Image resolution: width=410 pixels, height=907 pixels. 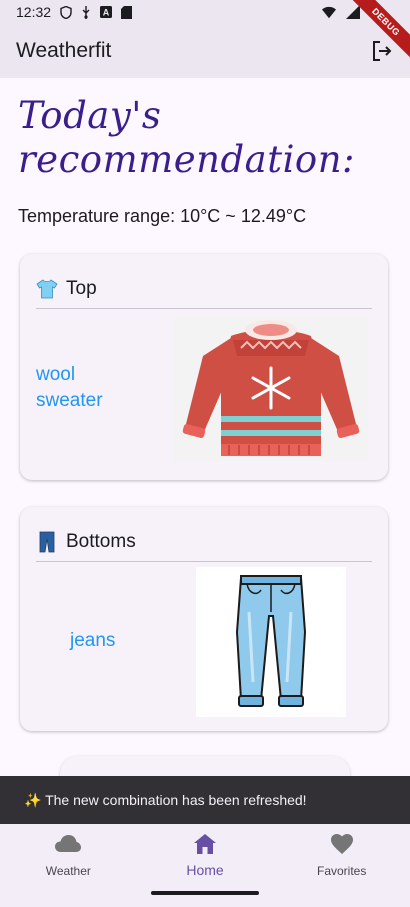 I want to click on heart-icon, so click(x=342, y=844).